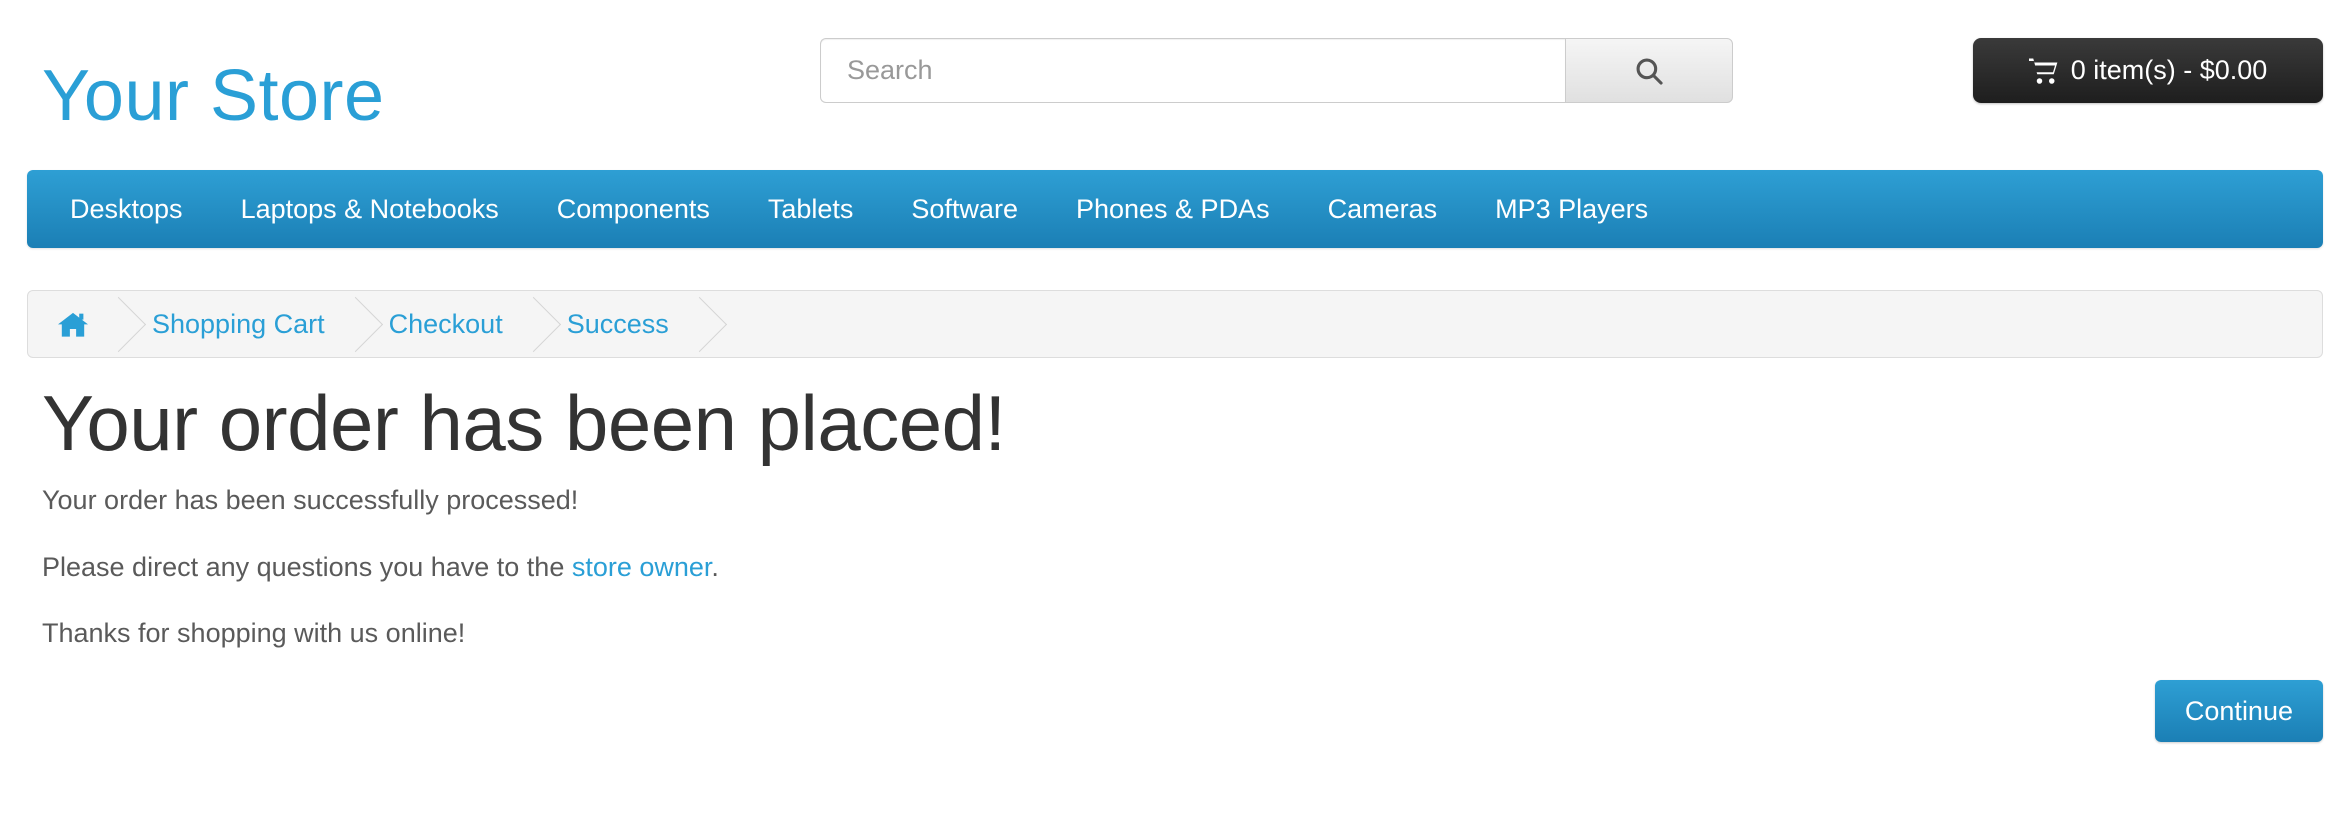  Describe the element at coordinates (633, 209) in the screenshot. I see `nav-item-components: Components` at that location.